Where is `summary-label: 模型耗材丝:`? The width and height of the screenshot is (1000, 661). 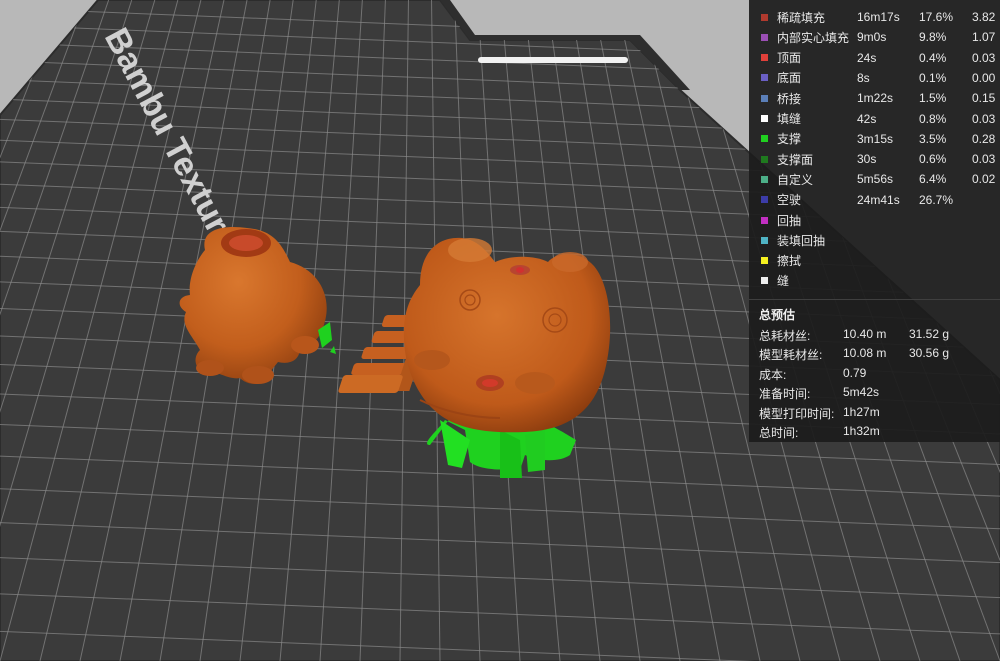 summary-label: 模型耗材丝: is located at coordinates (791, 355).